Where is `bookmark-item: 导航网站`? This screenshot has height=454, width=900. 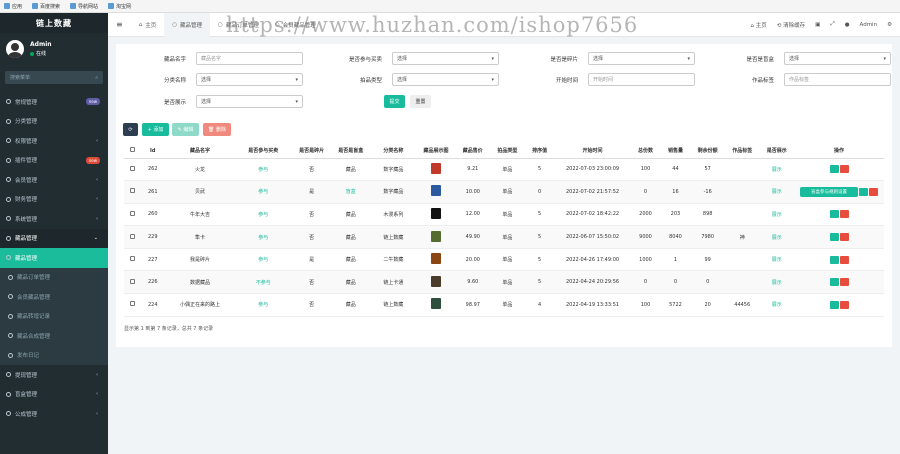 bookmark-item: 导航网站 is located at coordinates (84, 6).